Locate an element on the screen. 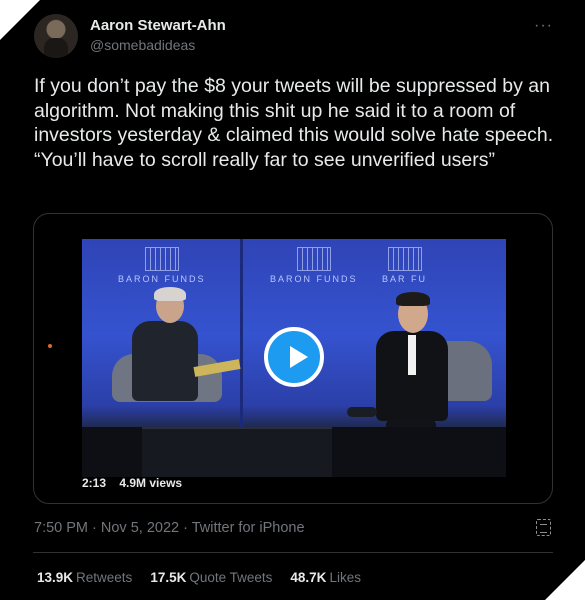 This screenshot has width=585, height=600. divider is located at coordinates (293, 552).